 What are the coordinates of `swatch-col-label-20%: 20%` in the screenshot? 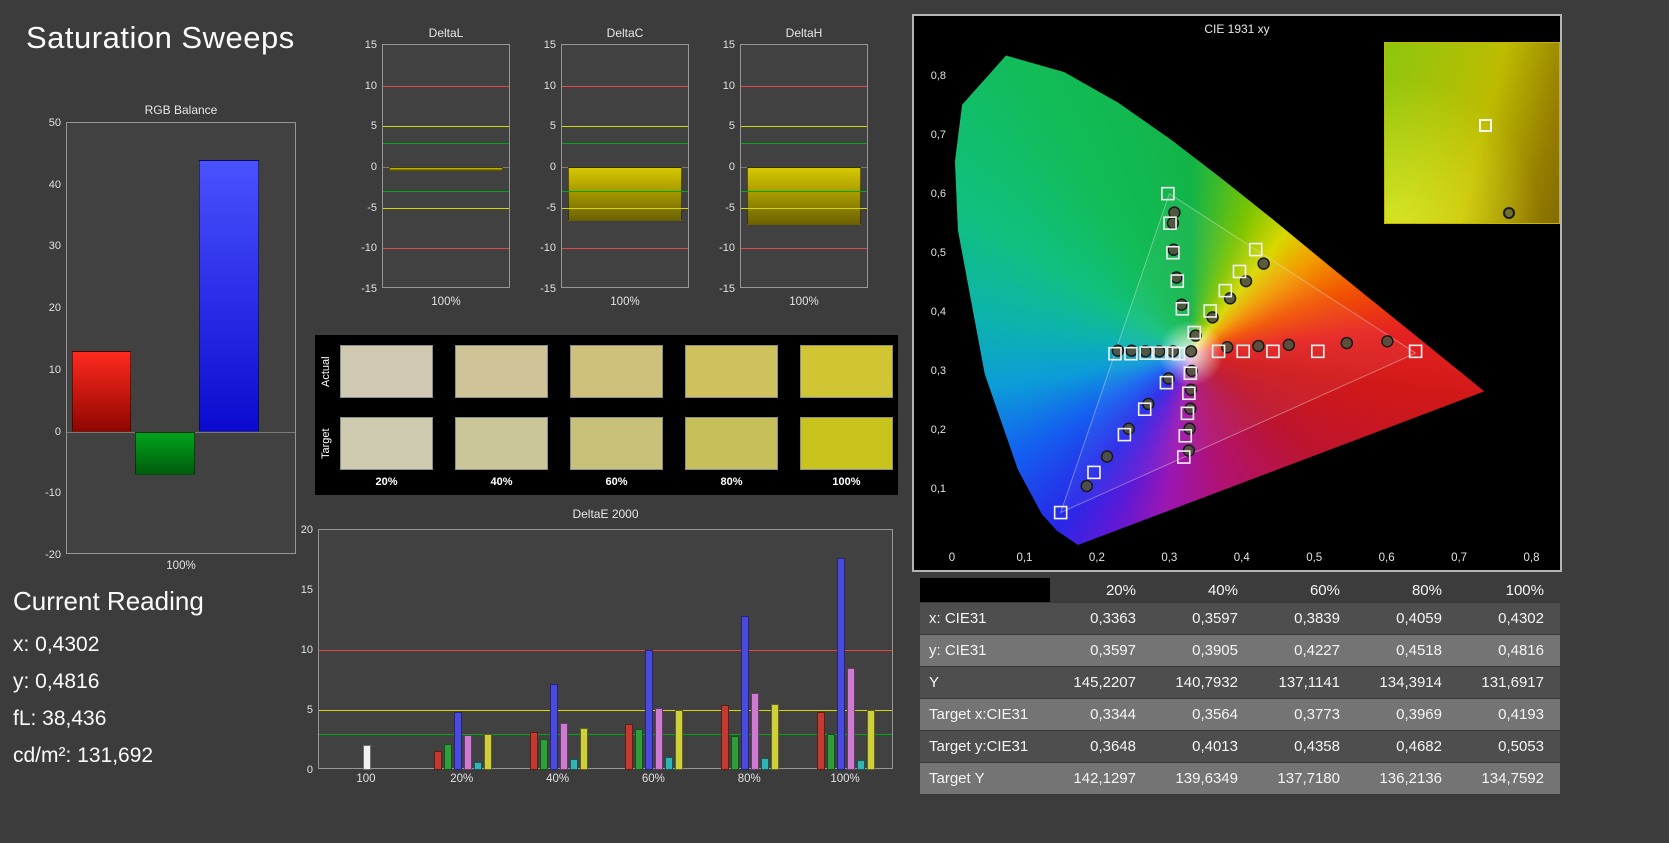 It's located at (386, 482).